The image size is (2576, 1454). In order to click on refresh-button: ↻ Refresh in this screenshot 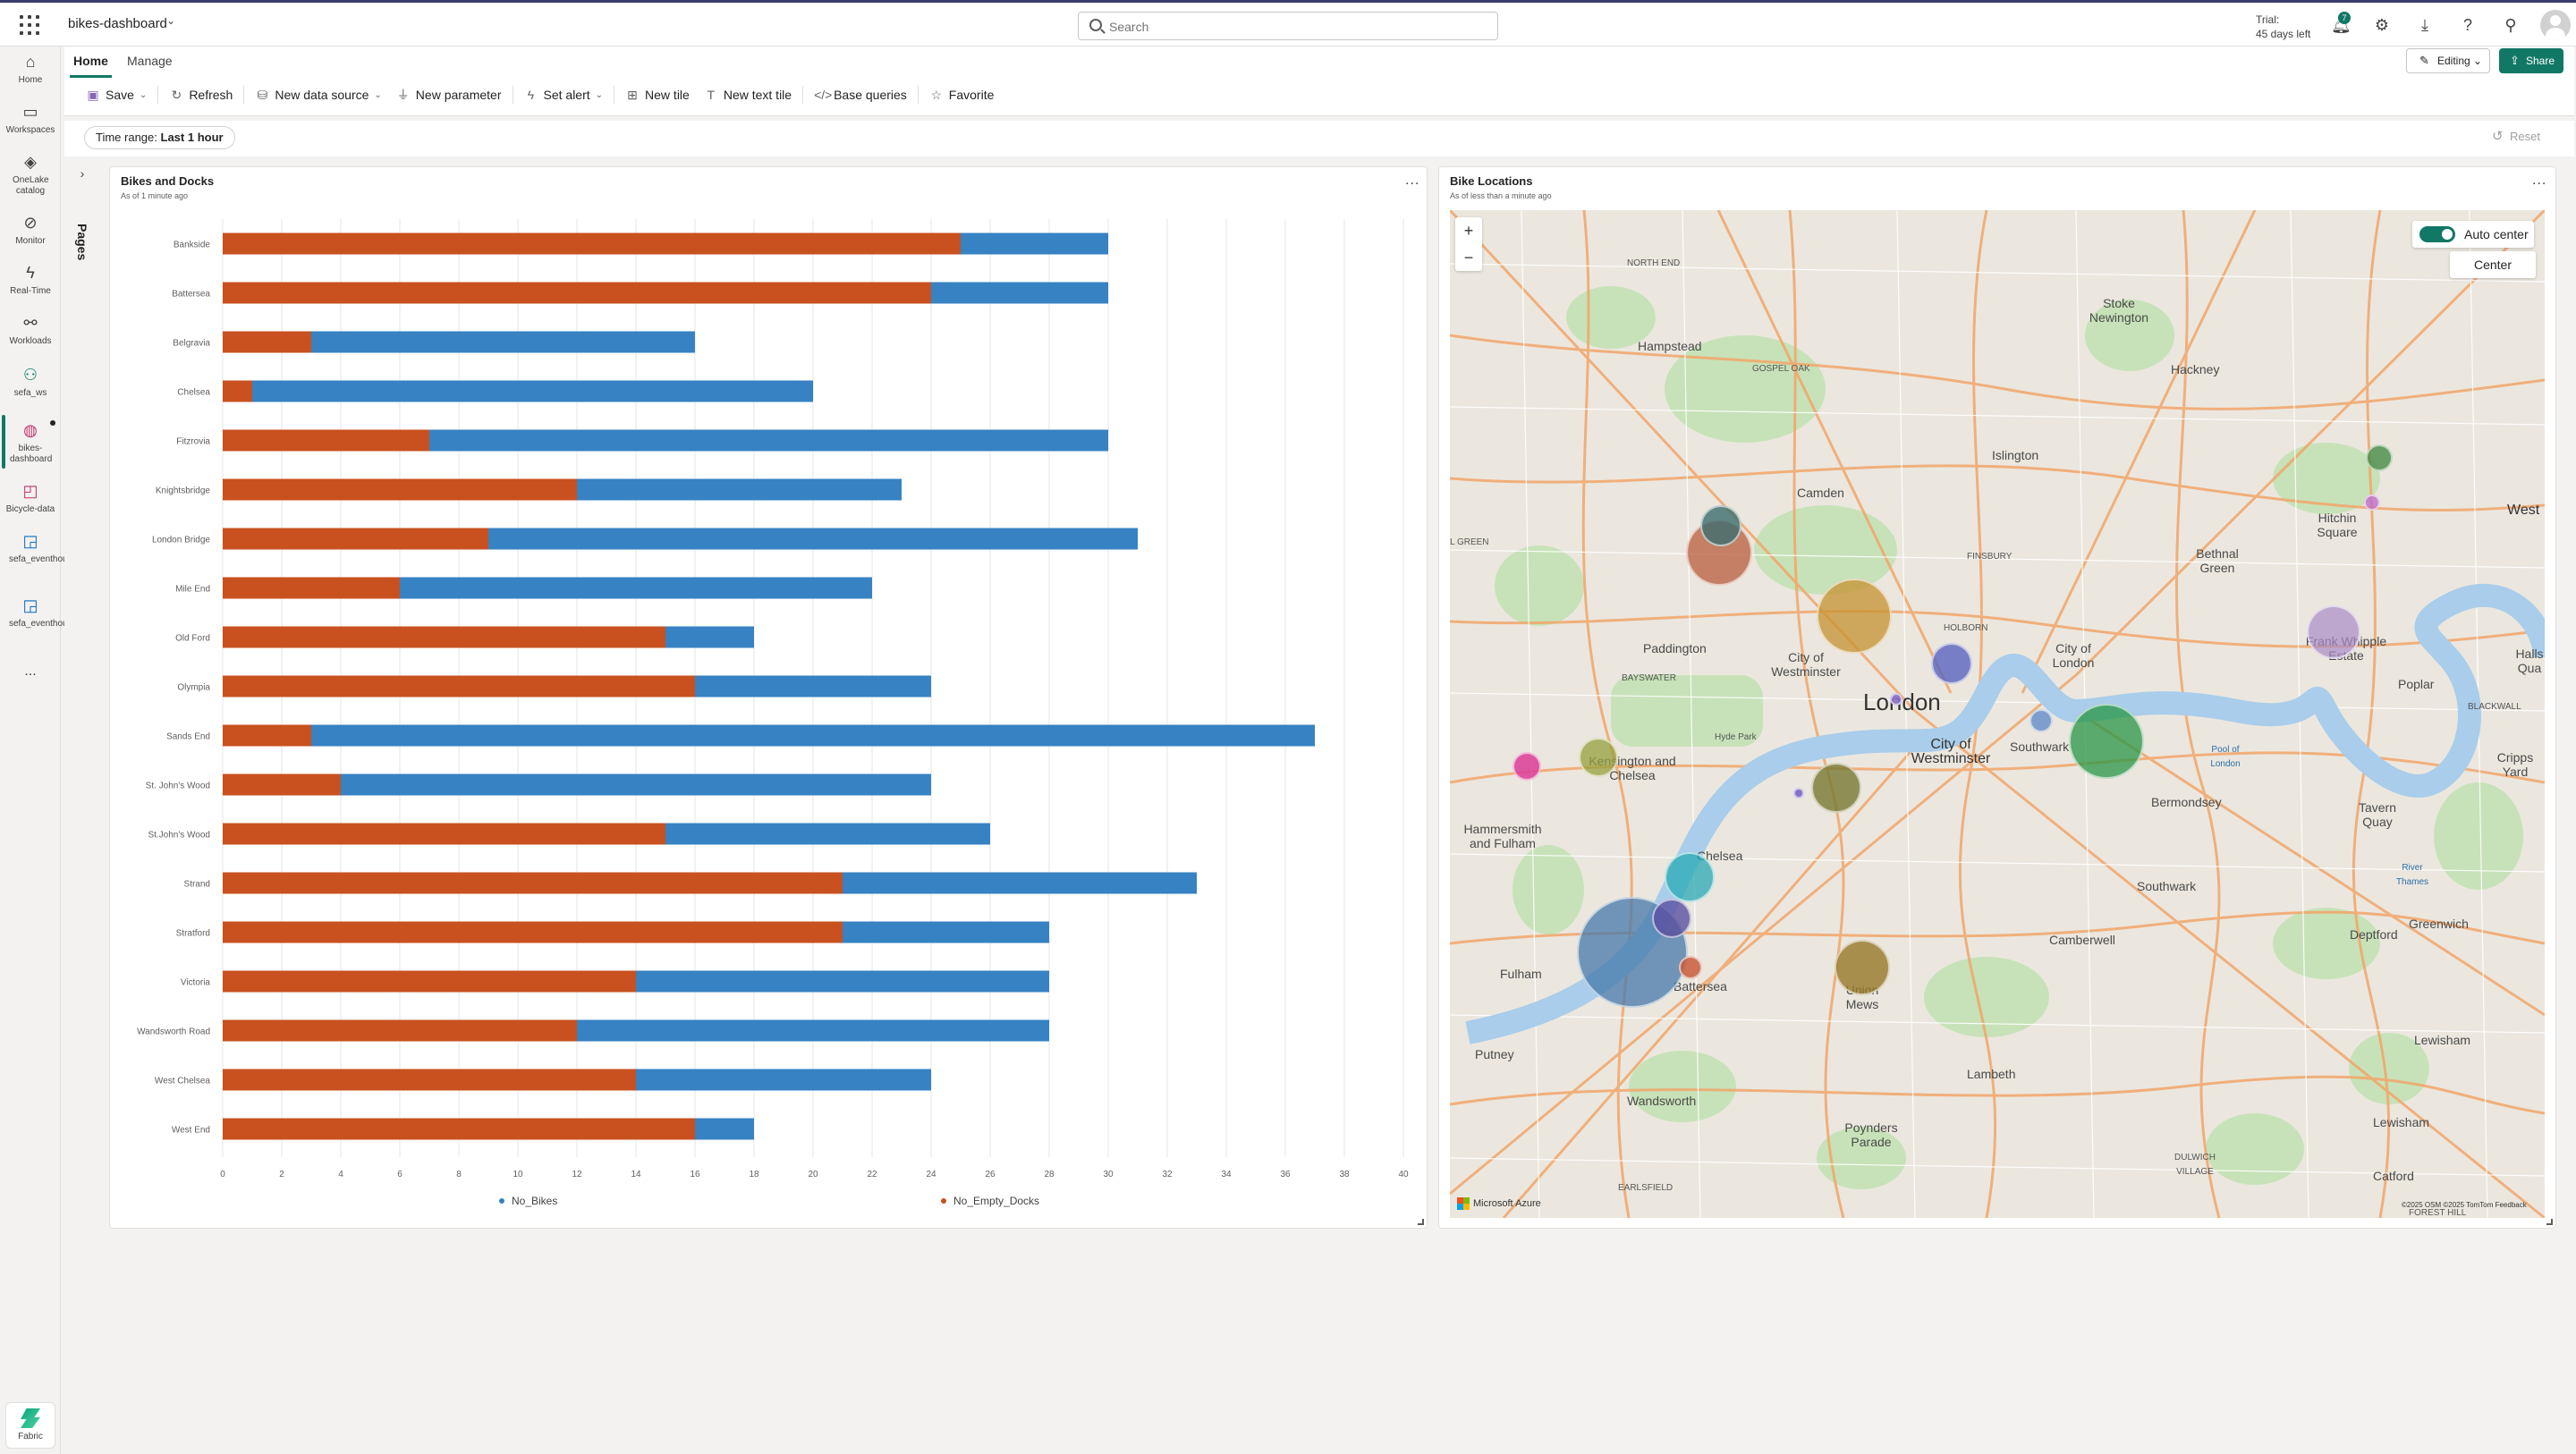, I will do `click(201, 94)`.